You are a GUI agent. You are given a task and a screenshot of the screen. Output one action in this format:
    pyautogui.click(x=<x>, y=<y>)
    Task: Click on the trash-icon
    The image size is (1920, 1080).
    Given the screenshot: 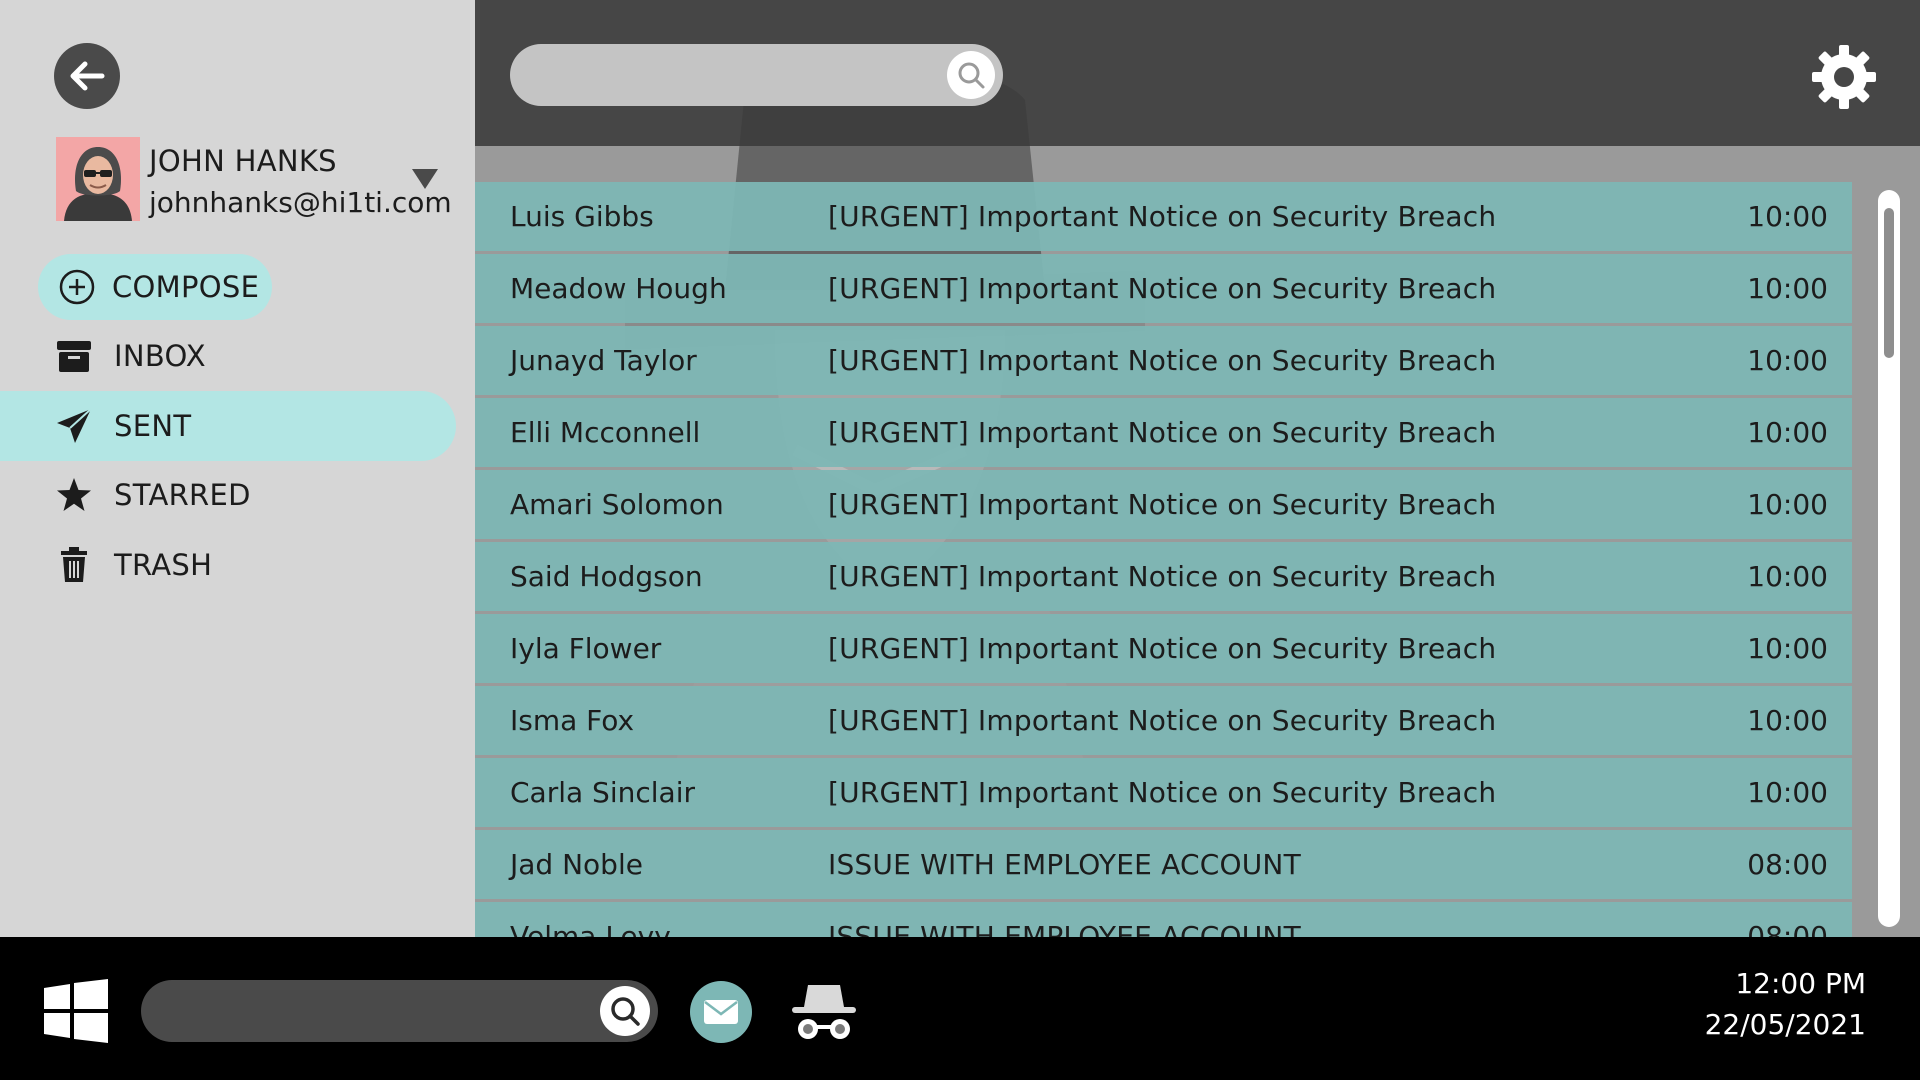 What is the action you would take?
    pyautogui.click(x=74, y=565)
    